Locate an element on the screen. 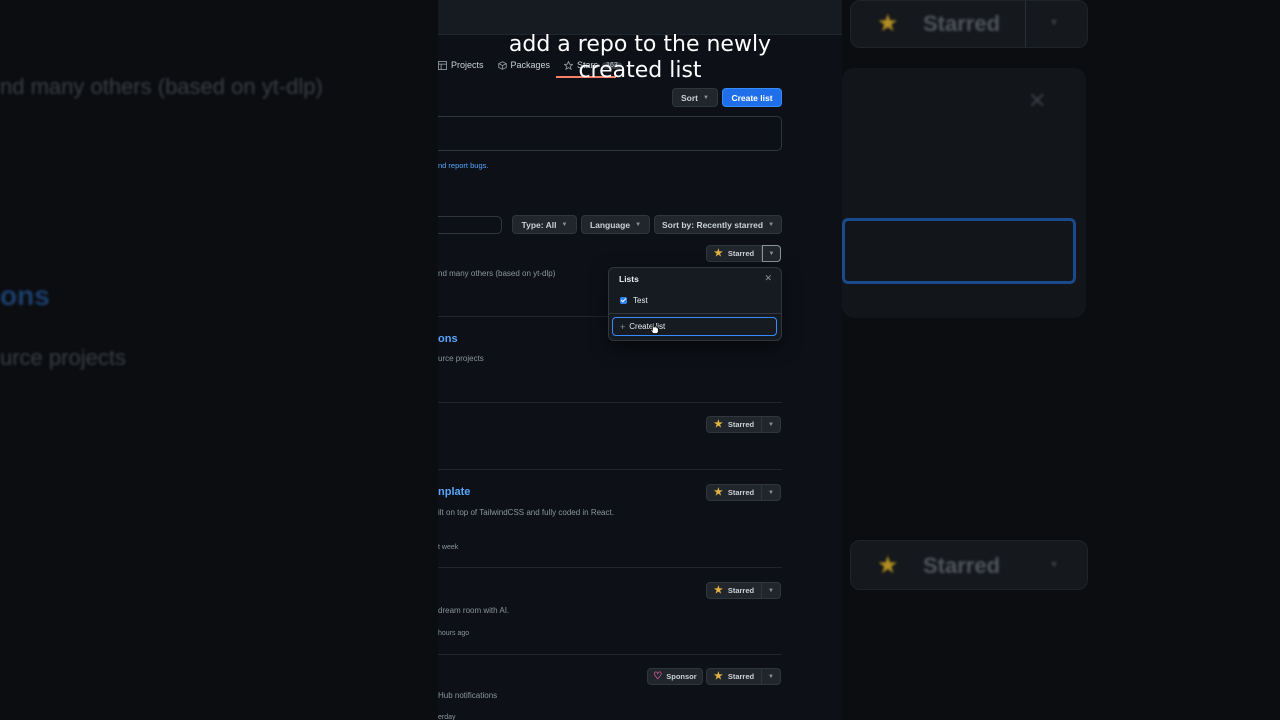 The image size is (1280, 720). repo-description: urce projects is located at coordinates (461, 358).